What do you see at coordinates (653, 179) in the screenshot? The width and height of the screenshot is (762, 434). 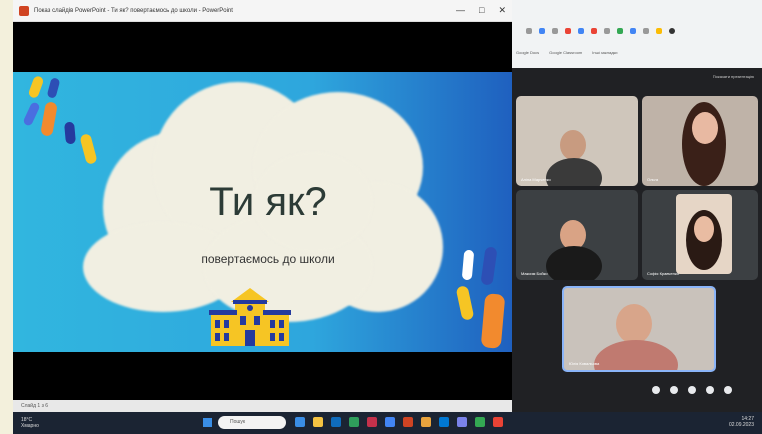 I see `participant-name: Ольга` at bounding box center [653, 179].